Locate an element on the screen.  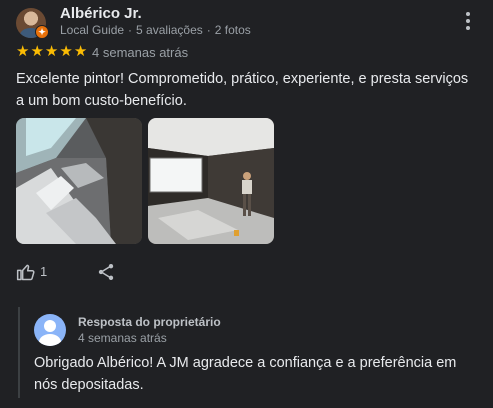
reviewer-name: Albérico Jr. is located at coordinates (101, 13).